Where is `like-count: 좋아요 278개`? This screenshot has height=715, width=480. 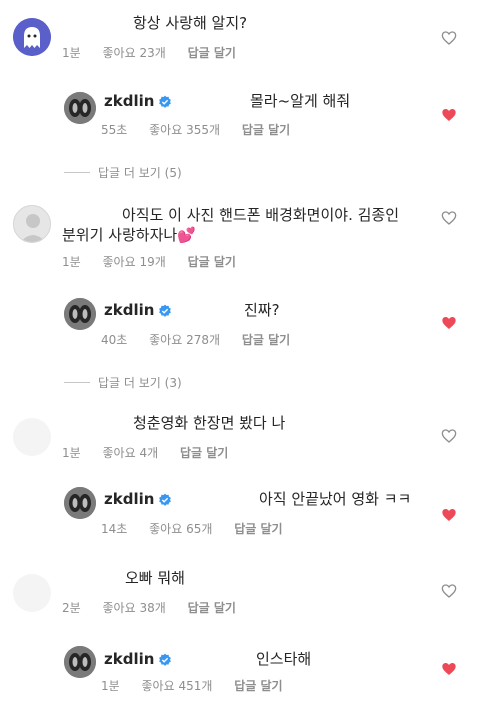 like-count: 좋아요 278개 is located at coordinates (184, 340).